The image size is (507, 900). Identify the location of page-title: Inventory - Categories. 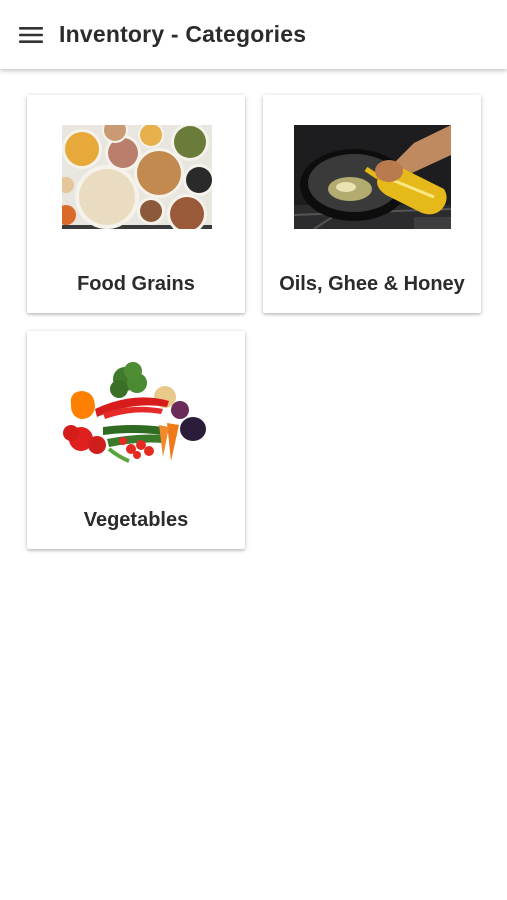
(183, 34).